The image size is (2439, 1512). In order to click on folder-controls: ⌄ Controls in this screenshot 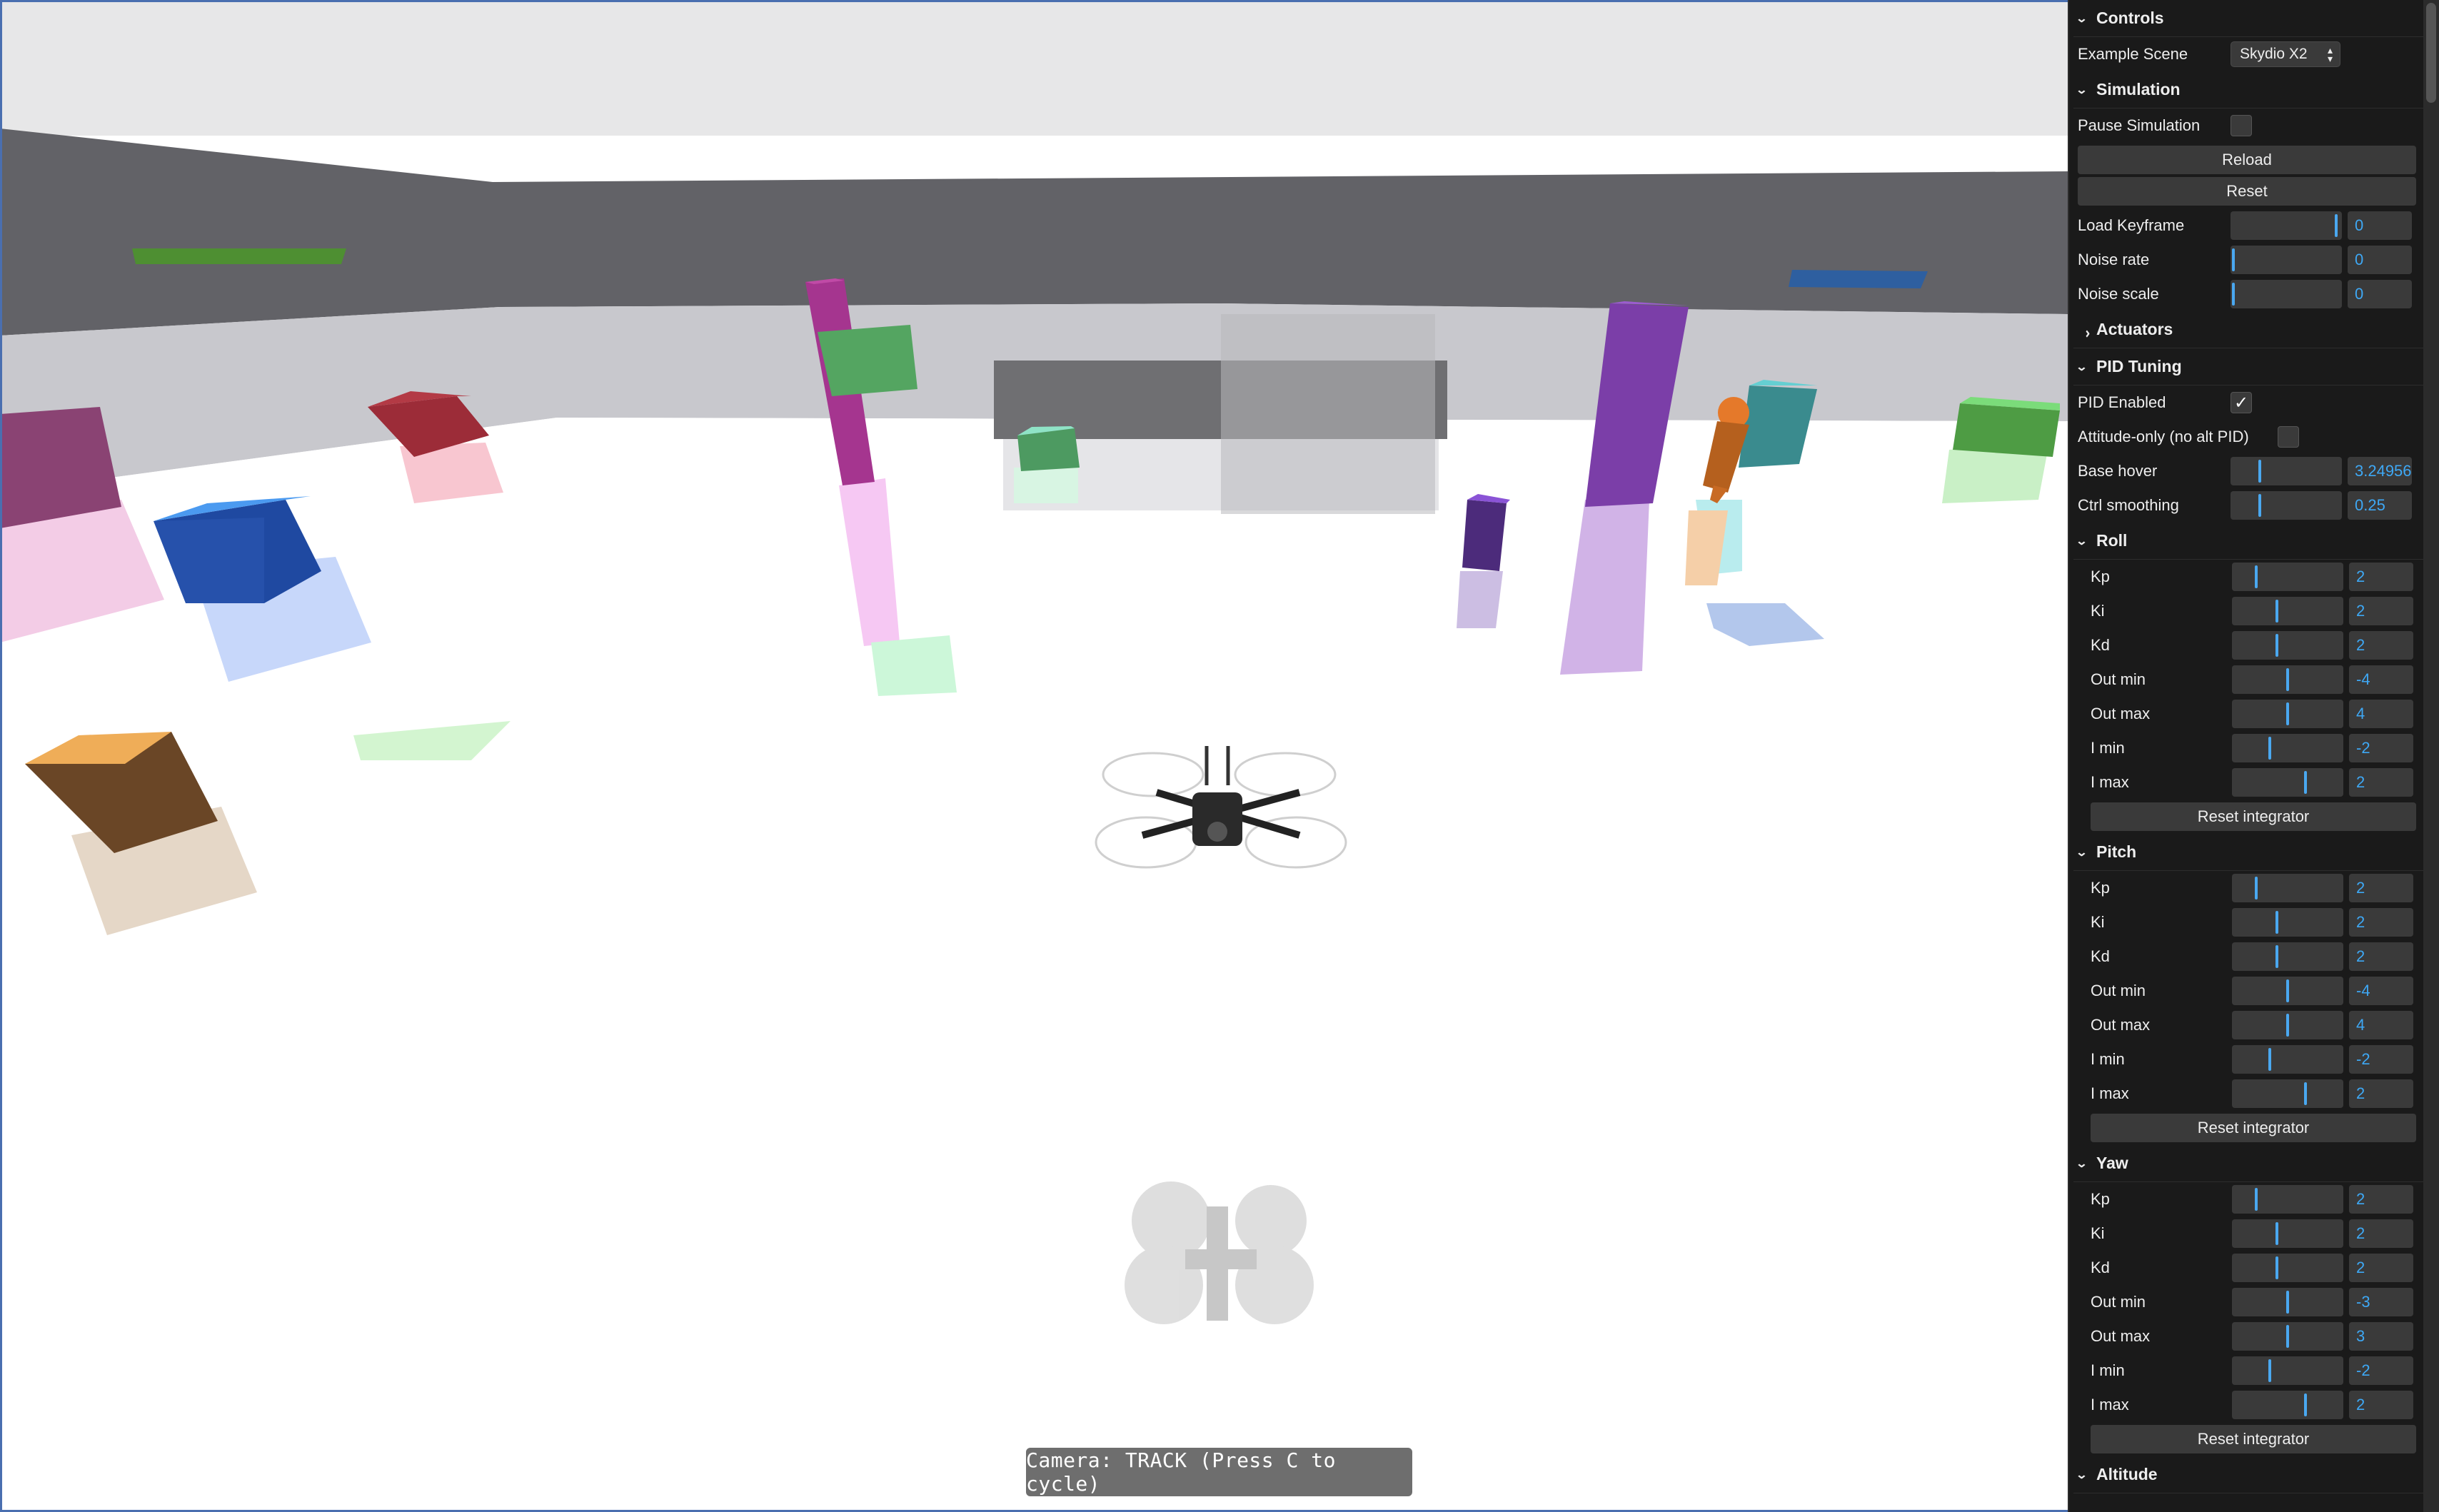, I will do `click(2249, 18)`.